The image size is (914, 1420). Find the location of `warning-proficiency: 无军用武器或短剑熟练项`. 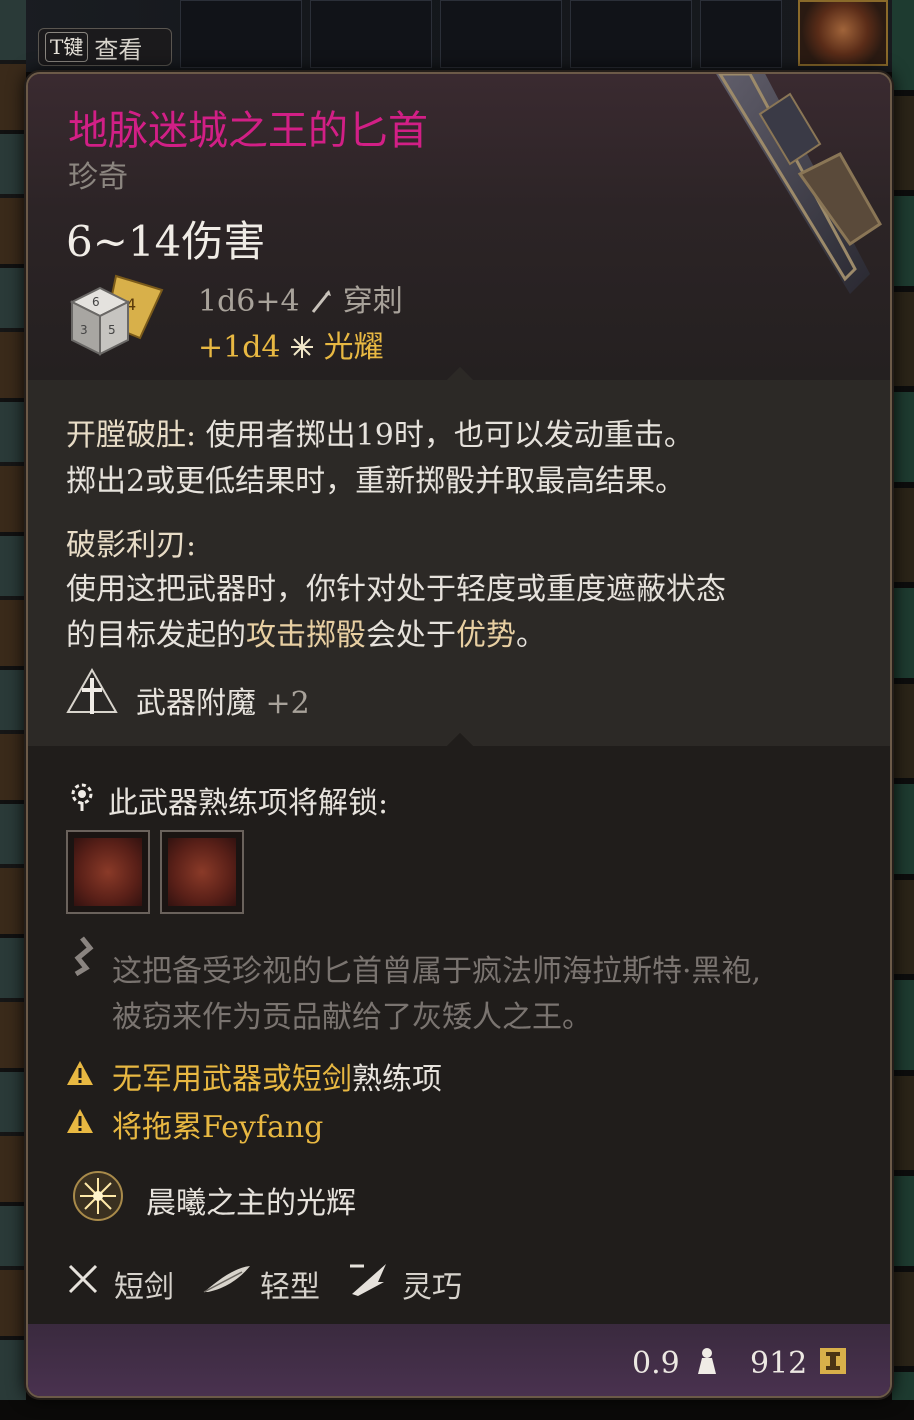

warning-proficiency: 无军用武器或短剑熟练项 is located at coordinates (277, 1079).